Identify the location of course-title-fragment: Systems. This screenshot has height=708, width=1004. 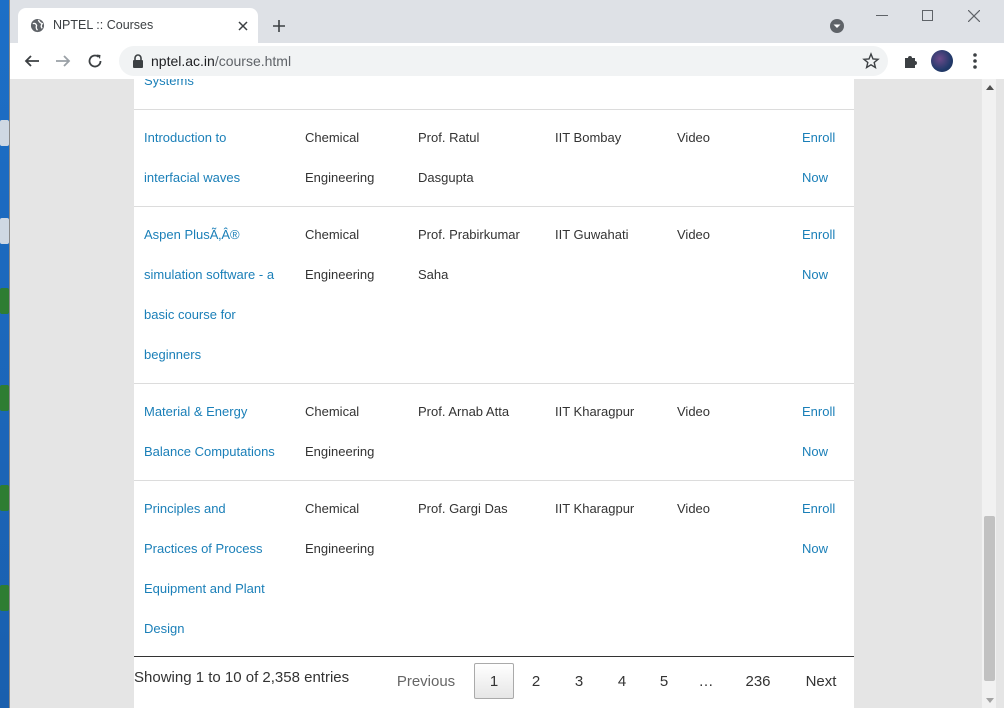
(169, 90).